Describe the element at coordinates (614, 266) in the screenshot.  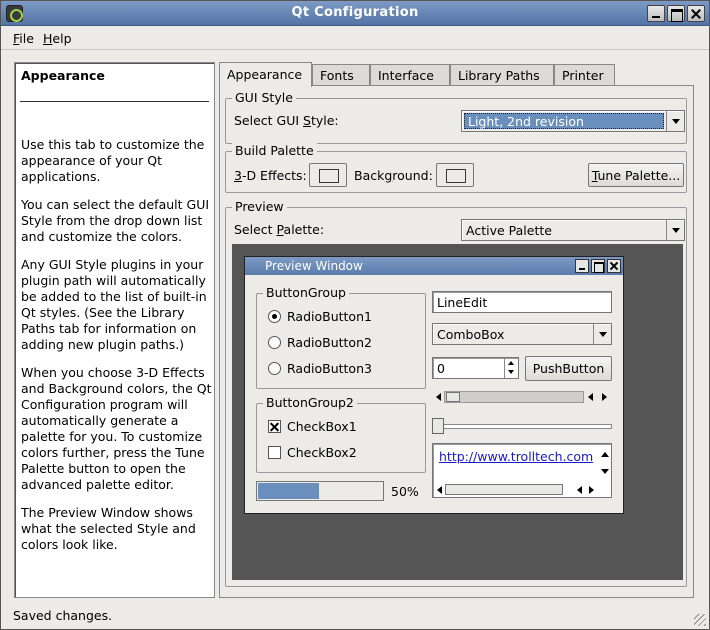
I see `preview-close-icon` at that location.